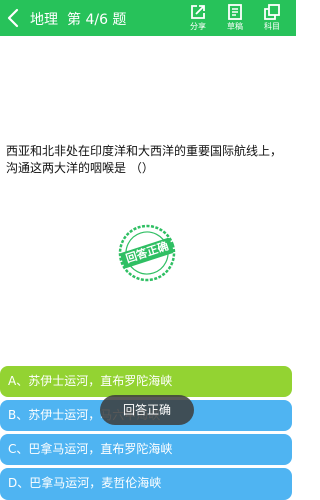 This screenshot has width=320, height=500. Describe the element at coordinates (198, 12) in the screenshot. I see `share-icon` at that location.